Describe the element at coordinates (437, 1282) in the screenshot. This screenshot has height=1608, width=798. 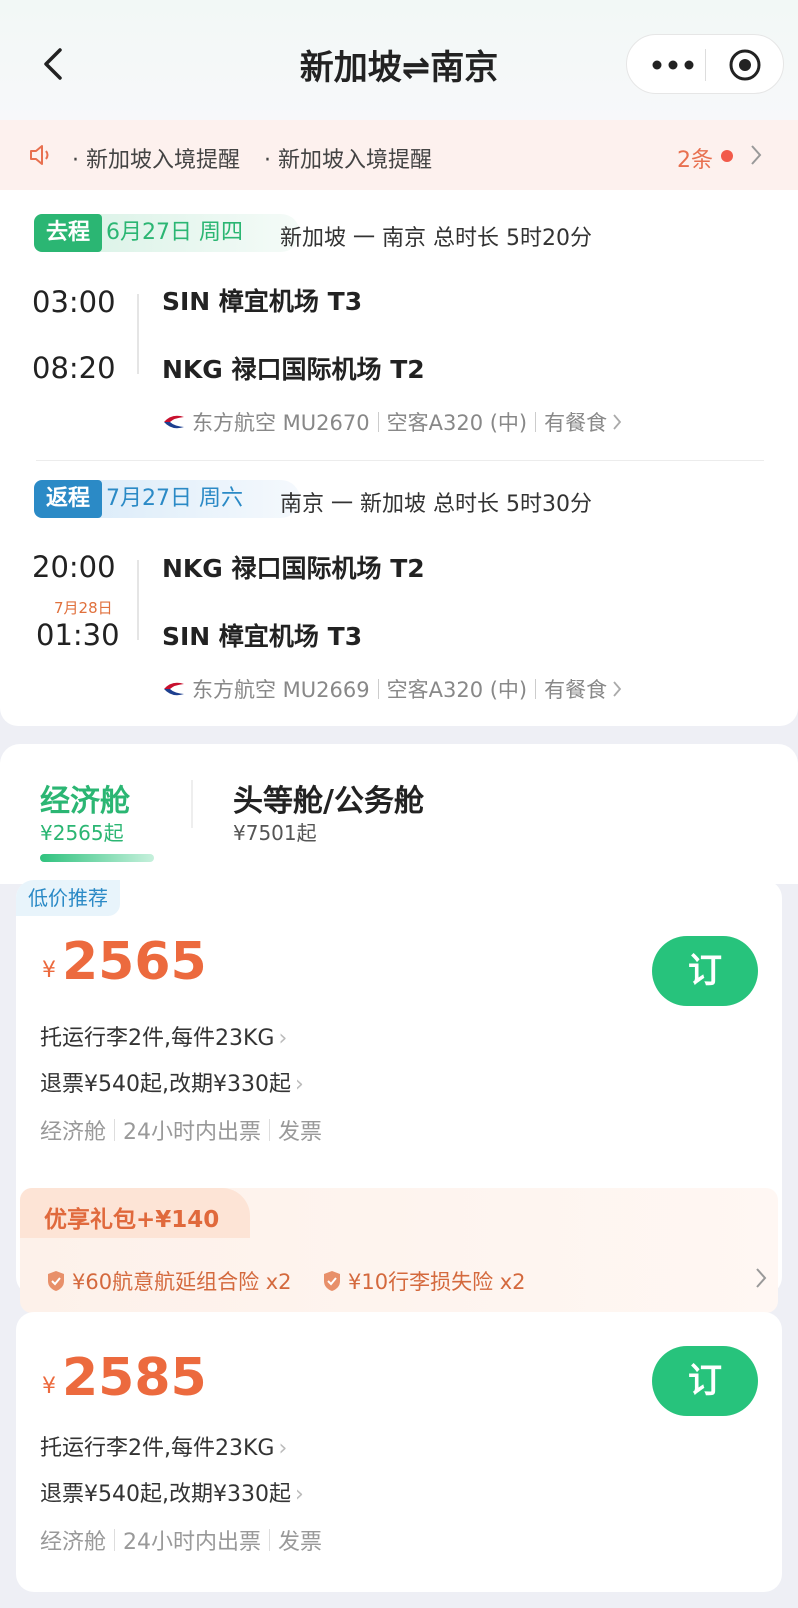
I see `gift-item-text: ¥10行李损失险 x2` at that location.